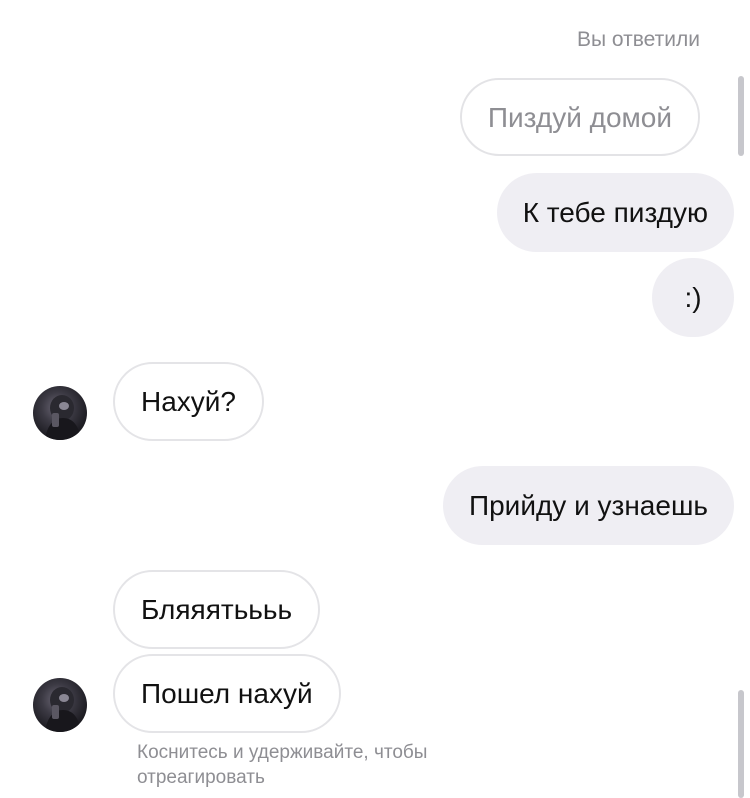 Image resolution: width=750 pixels, height=798 pixels. Describe the element at coordinates (638, 39) in the screenshot. I see `reply-label: Вы ответили` at that location.